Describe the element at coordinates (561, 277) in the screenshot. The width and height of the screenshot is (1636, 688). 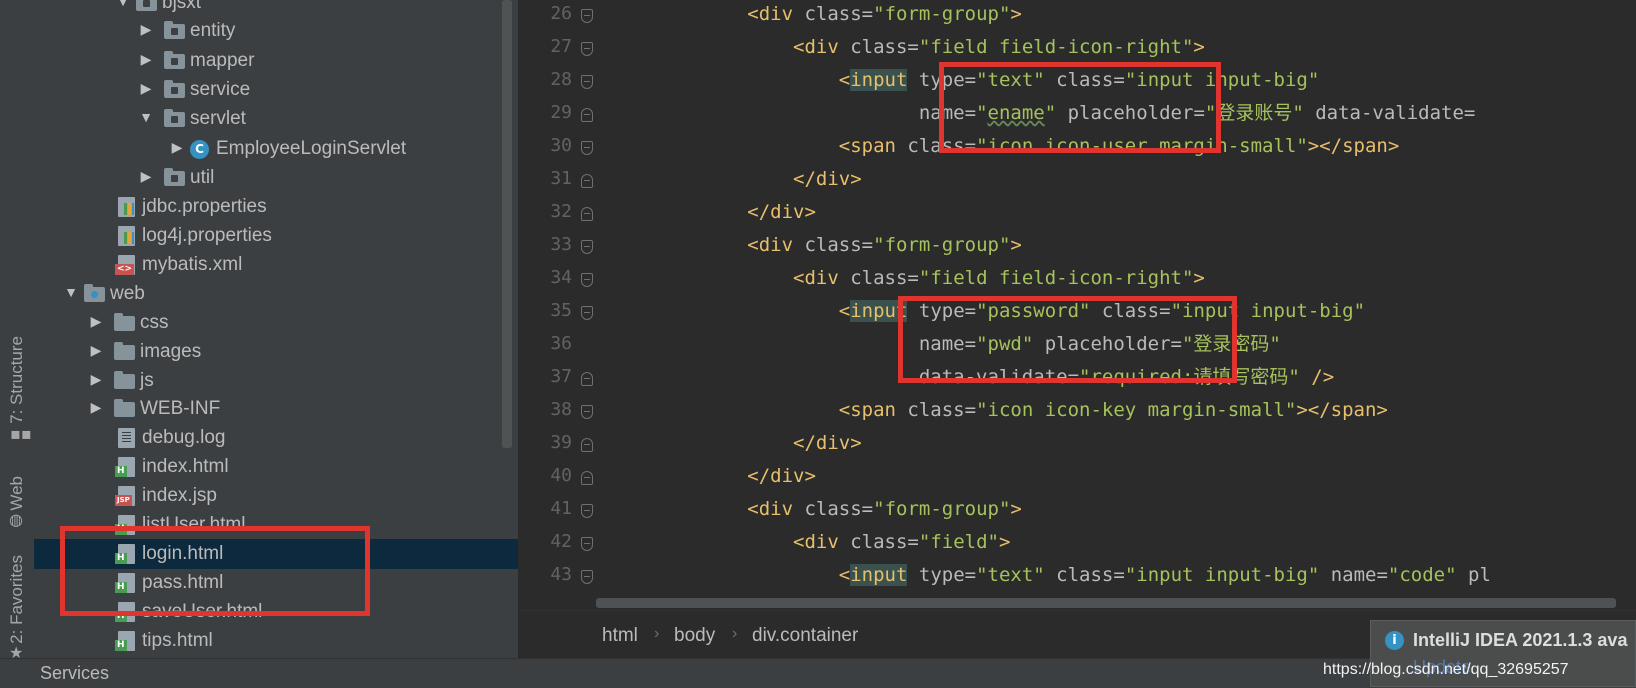
I see `line-number: 34` at that location.